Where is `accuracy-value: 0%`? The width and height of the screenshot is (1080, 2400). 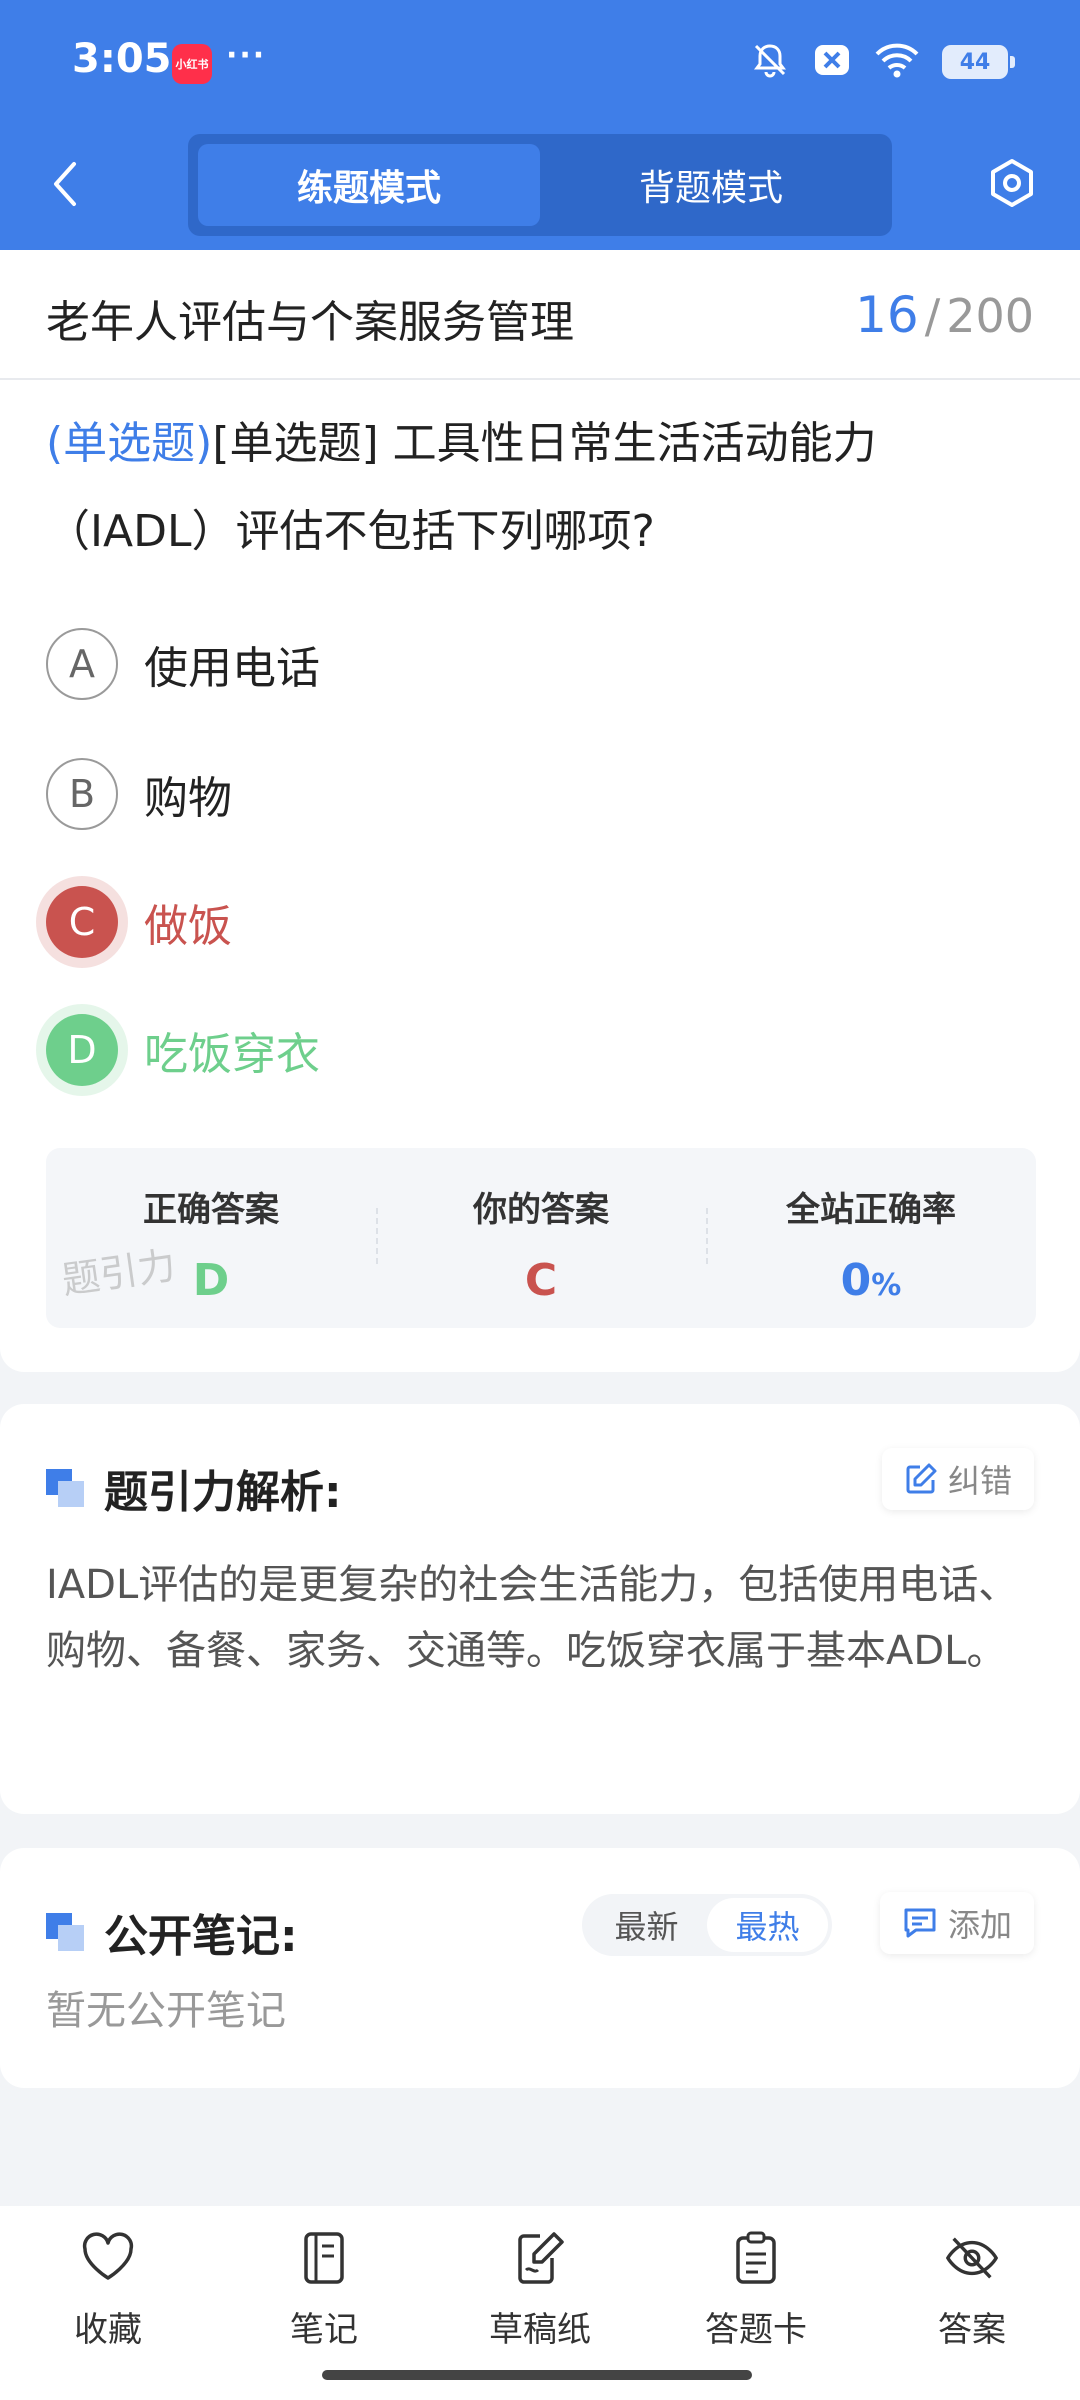
accuracy-value: 0% is located at coordinates (871, 1280).